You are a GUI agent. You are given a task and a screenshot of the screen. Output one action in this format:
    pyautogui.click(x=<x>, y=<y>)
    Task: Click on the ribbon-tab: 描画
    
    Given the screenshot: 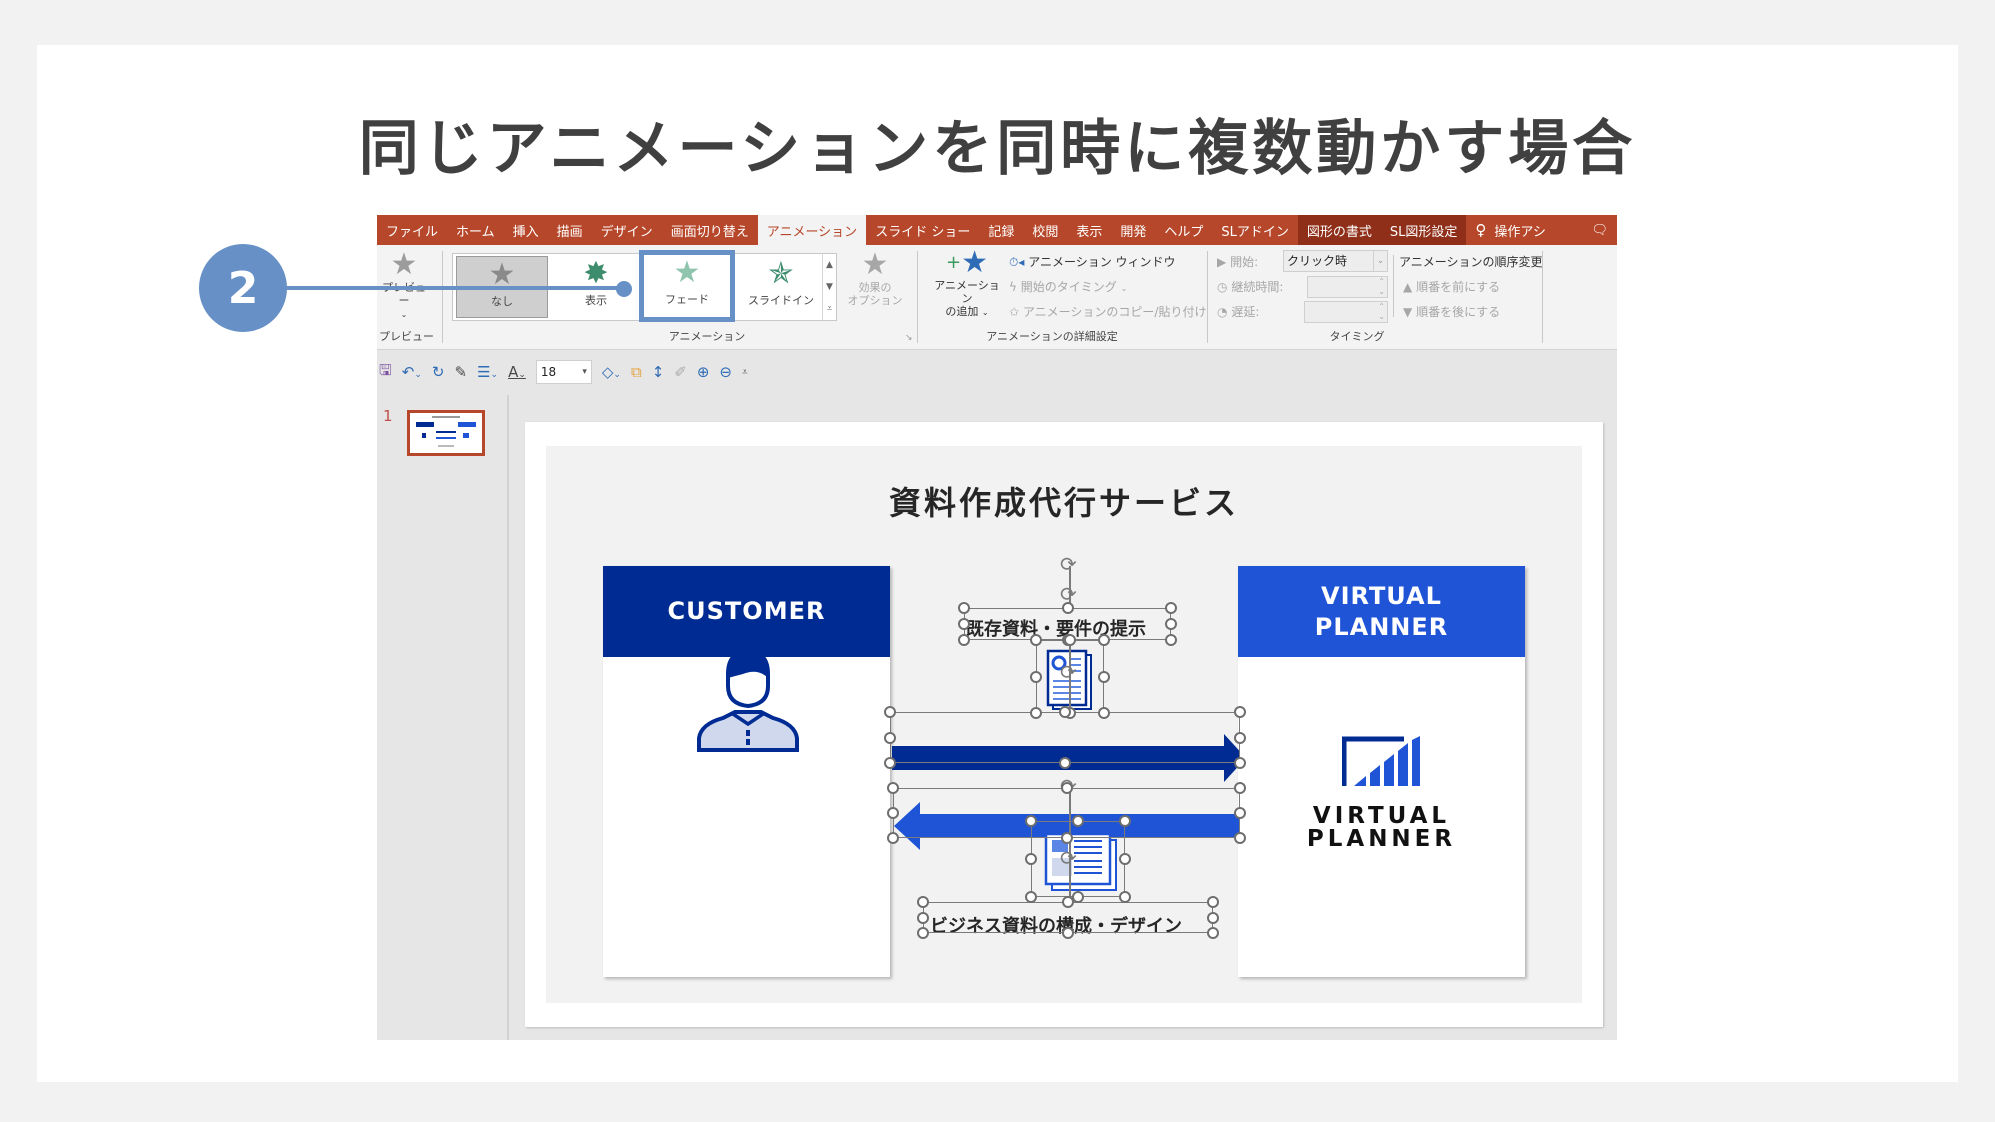 What is the action you would take?
    pyautogui.click(x=570, y=230)
    